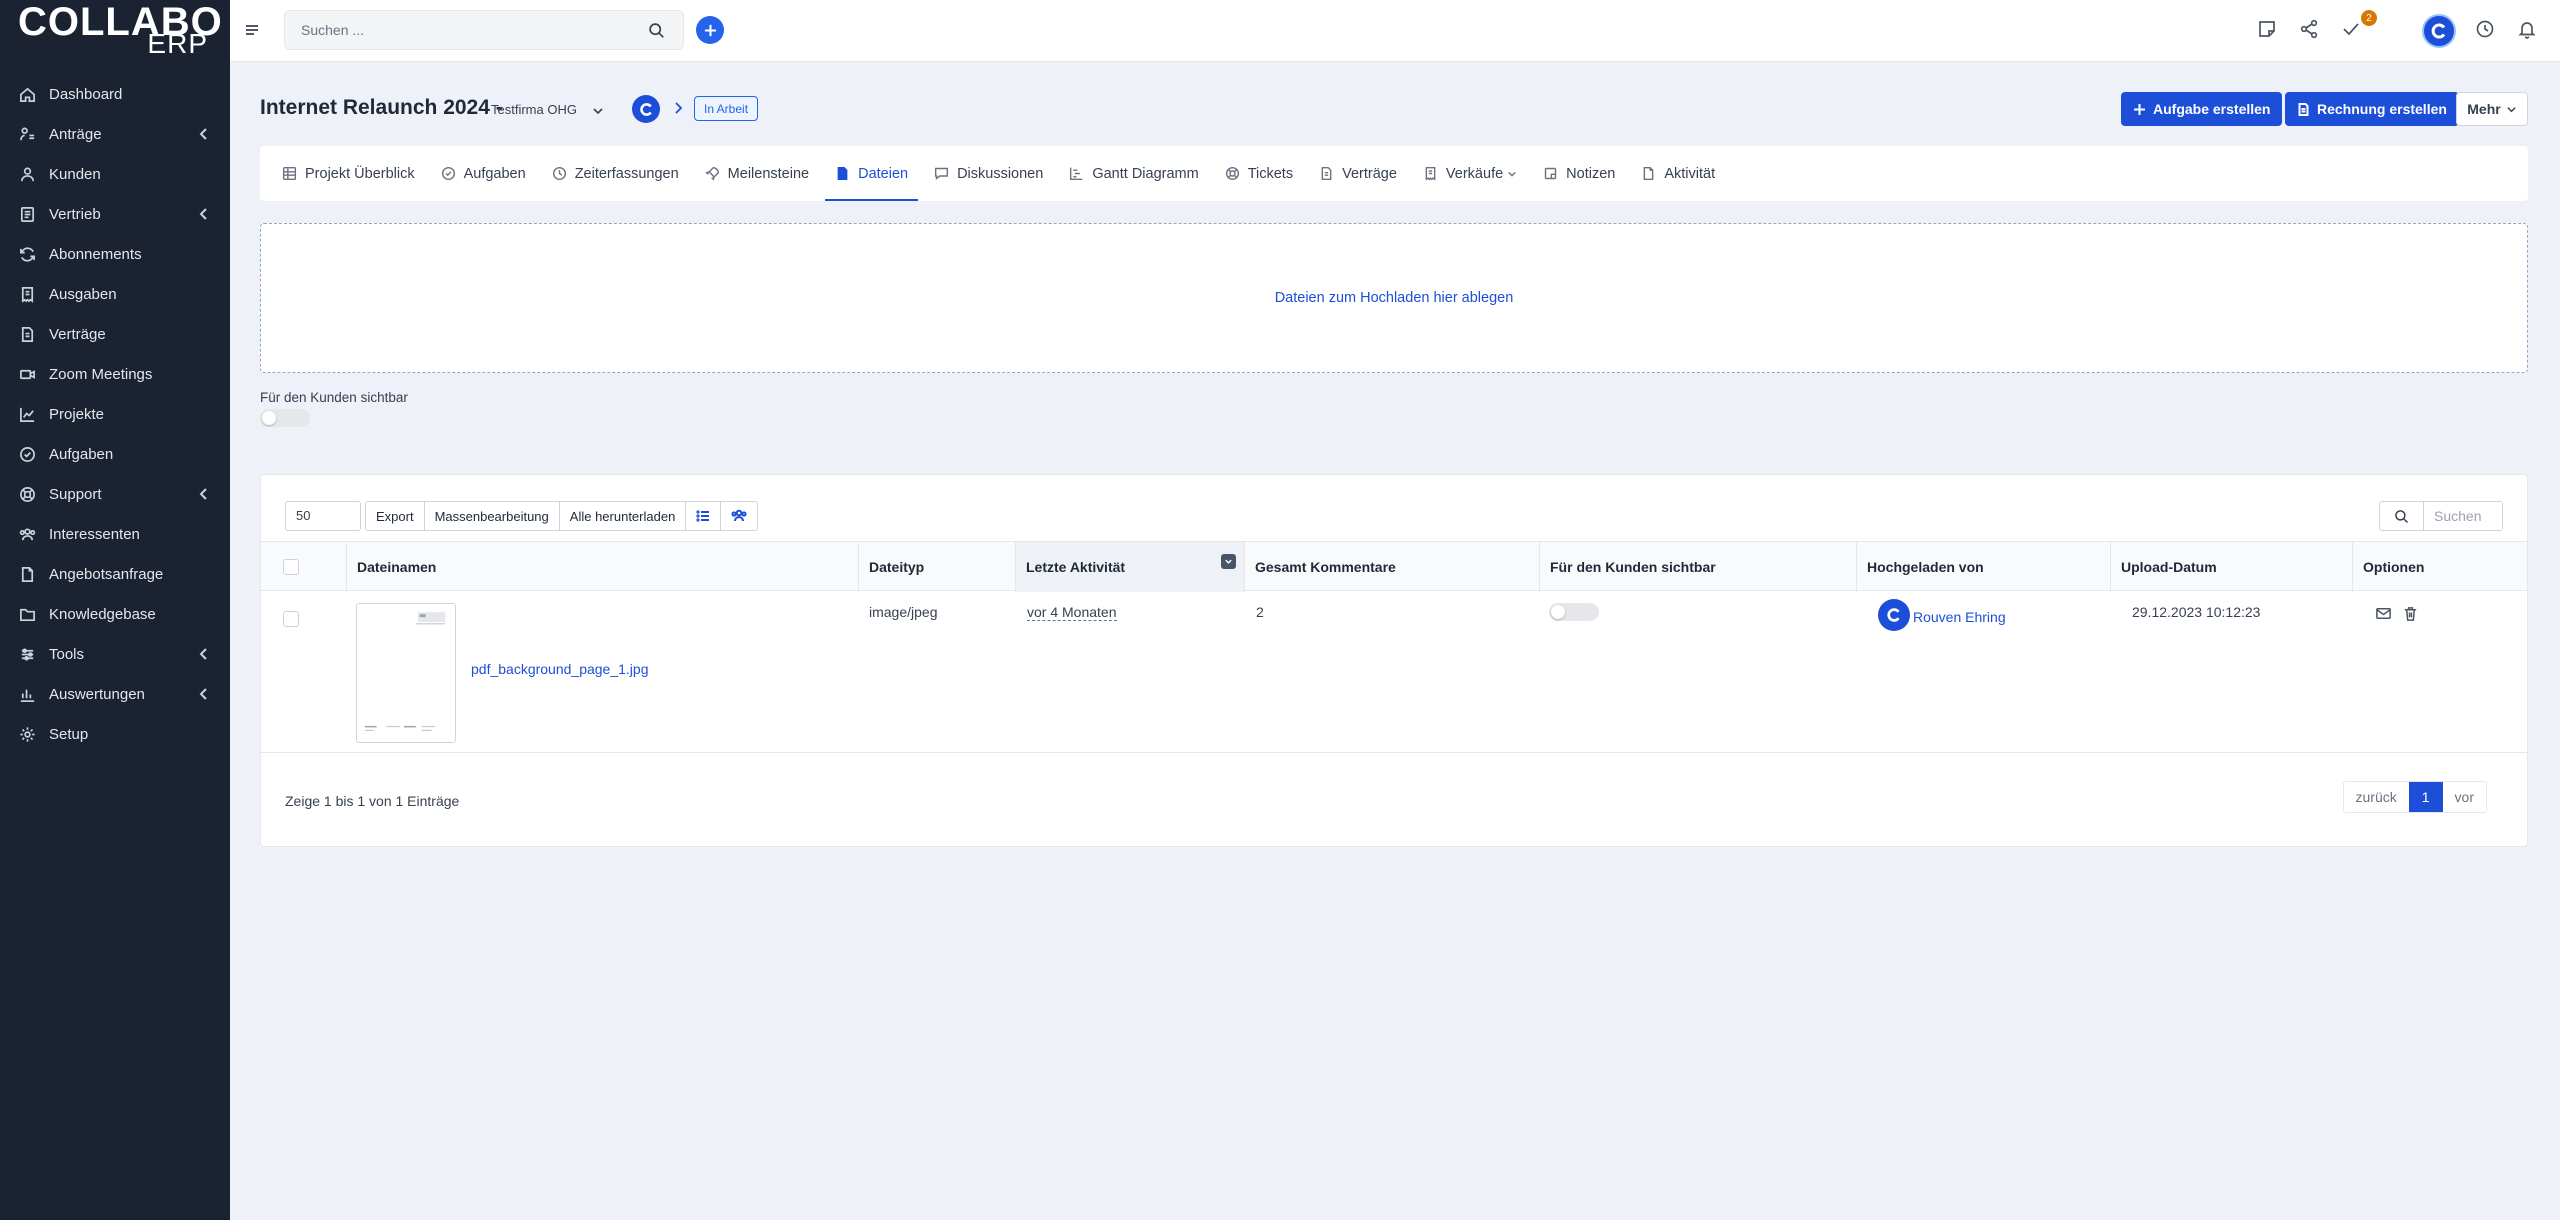 The image size is (2560, 1220). I want to click on more-button: Mehr, so click(2492, 109).